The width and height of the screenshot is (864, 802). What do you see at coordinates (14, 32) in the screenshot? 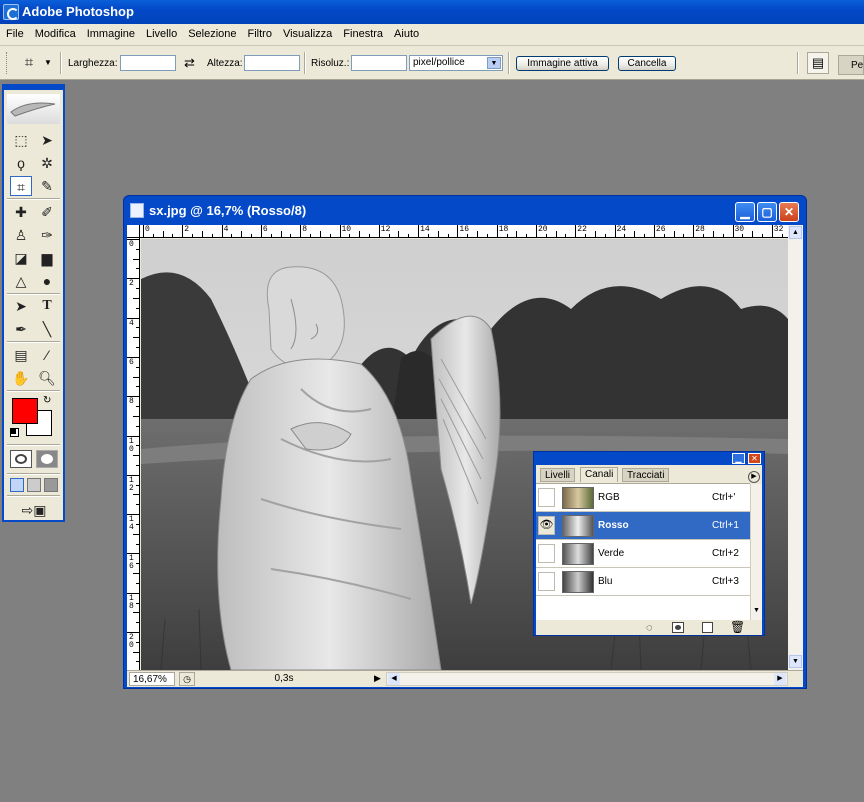
I see `menu-file: File` at bounding box center [14, 32].